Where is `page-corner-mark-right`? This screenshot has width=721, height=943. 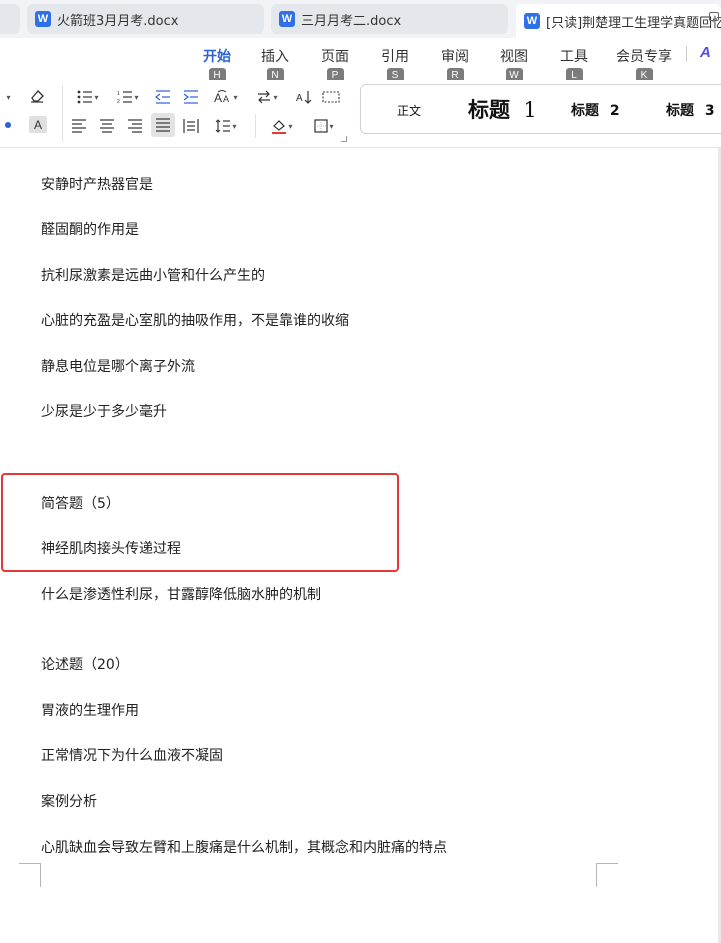
page-corner-mark-right is located at coordinates (607, 875).